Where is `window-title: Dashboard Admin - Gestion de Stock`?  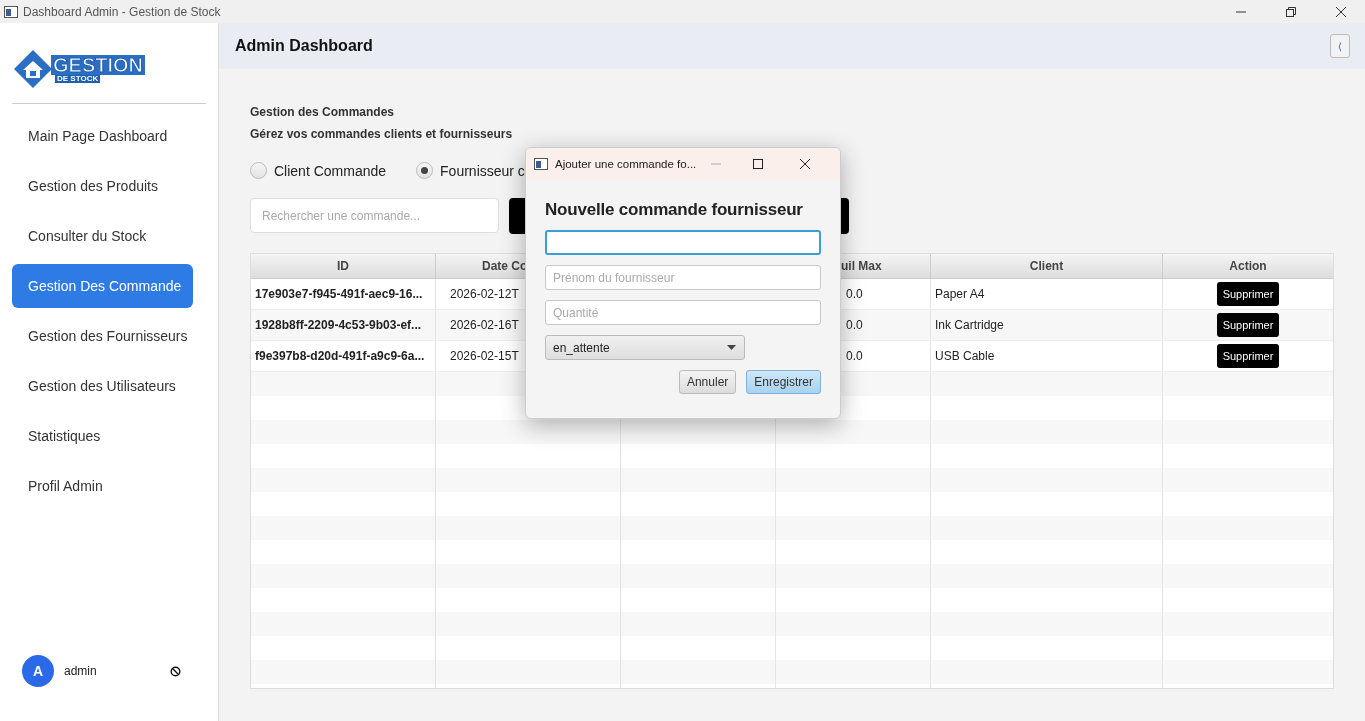 window-title: Dashboard Admin - Gestion de Stock is located at coordinates (122, 11).